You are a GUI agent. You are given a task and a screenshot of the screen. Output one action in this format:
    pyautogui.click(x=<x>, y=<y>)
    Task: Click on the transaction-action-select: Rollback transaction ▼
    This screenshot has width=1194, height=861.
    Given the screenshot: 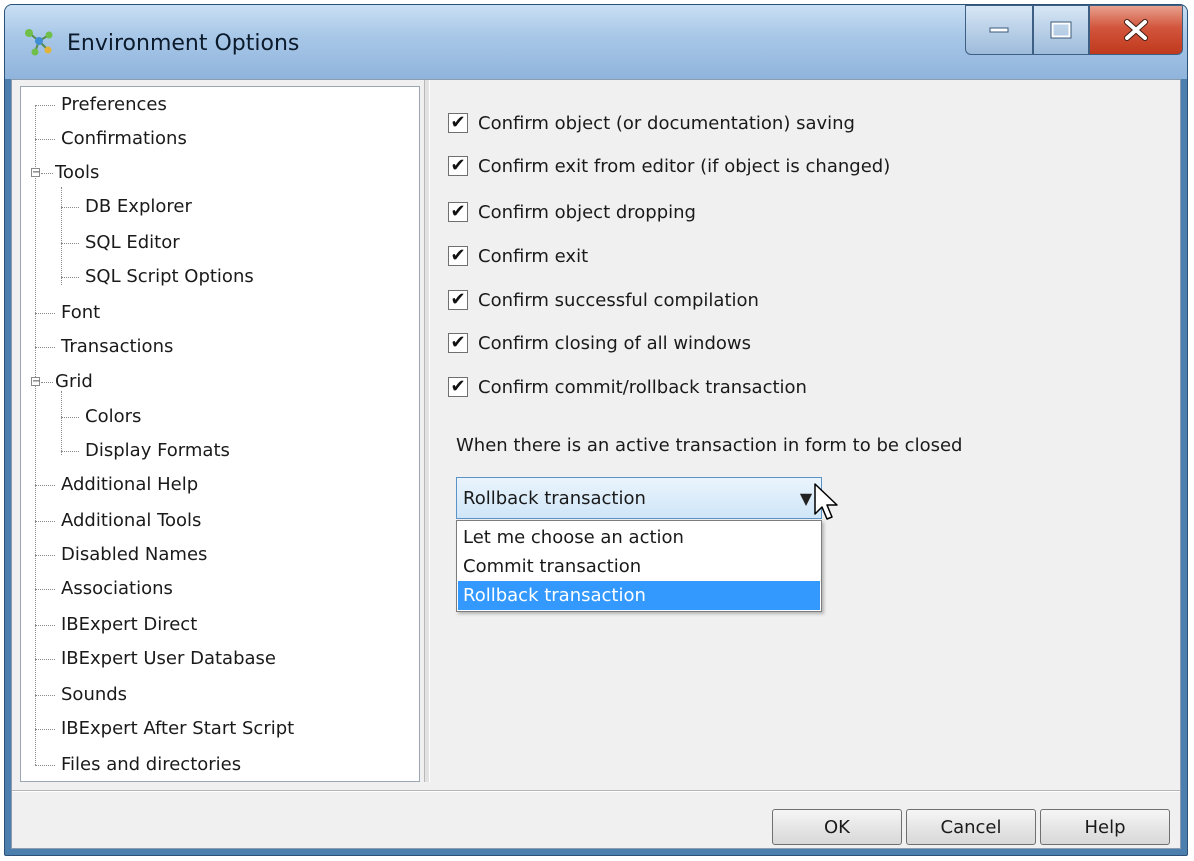 What is the action you would take?
    pyautogui.click(x=639, y=498)
    